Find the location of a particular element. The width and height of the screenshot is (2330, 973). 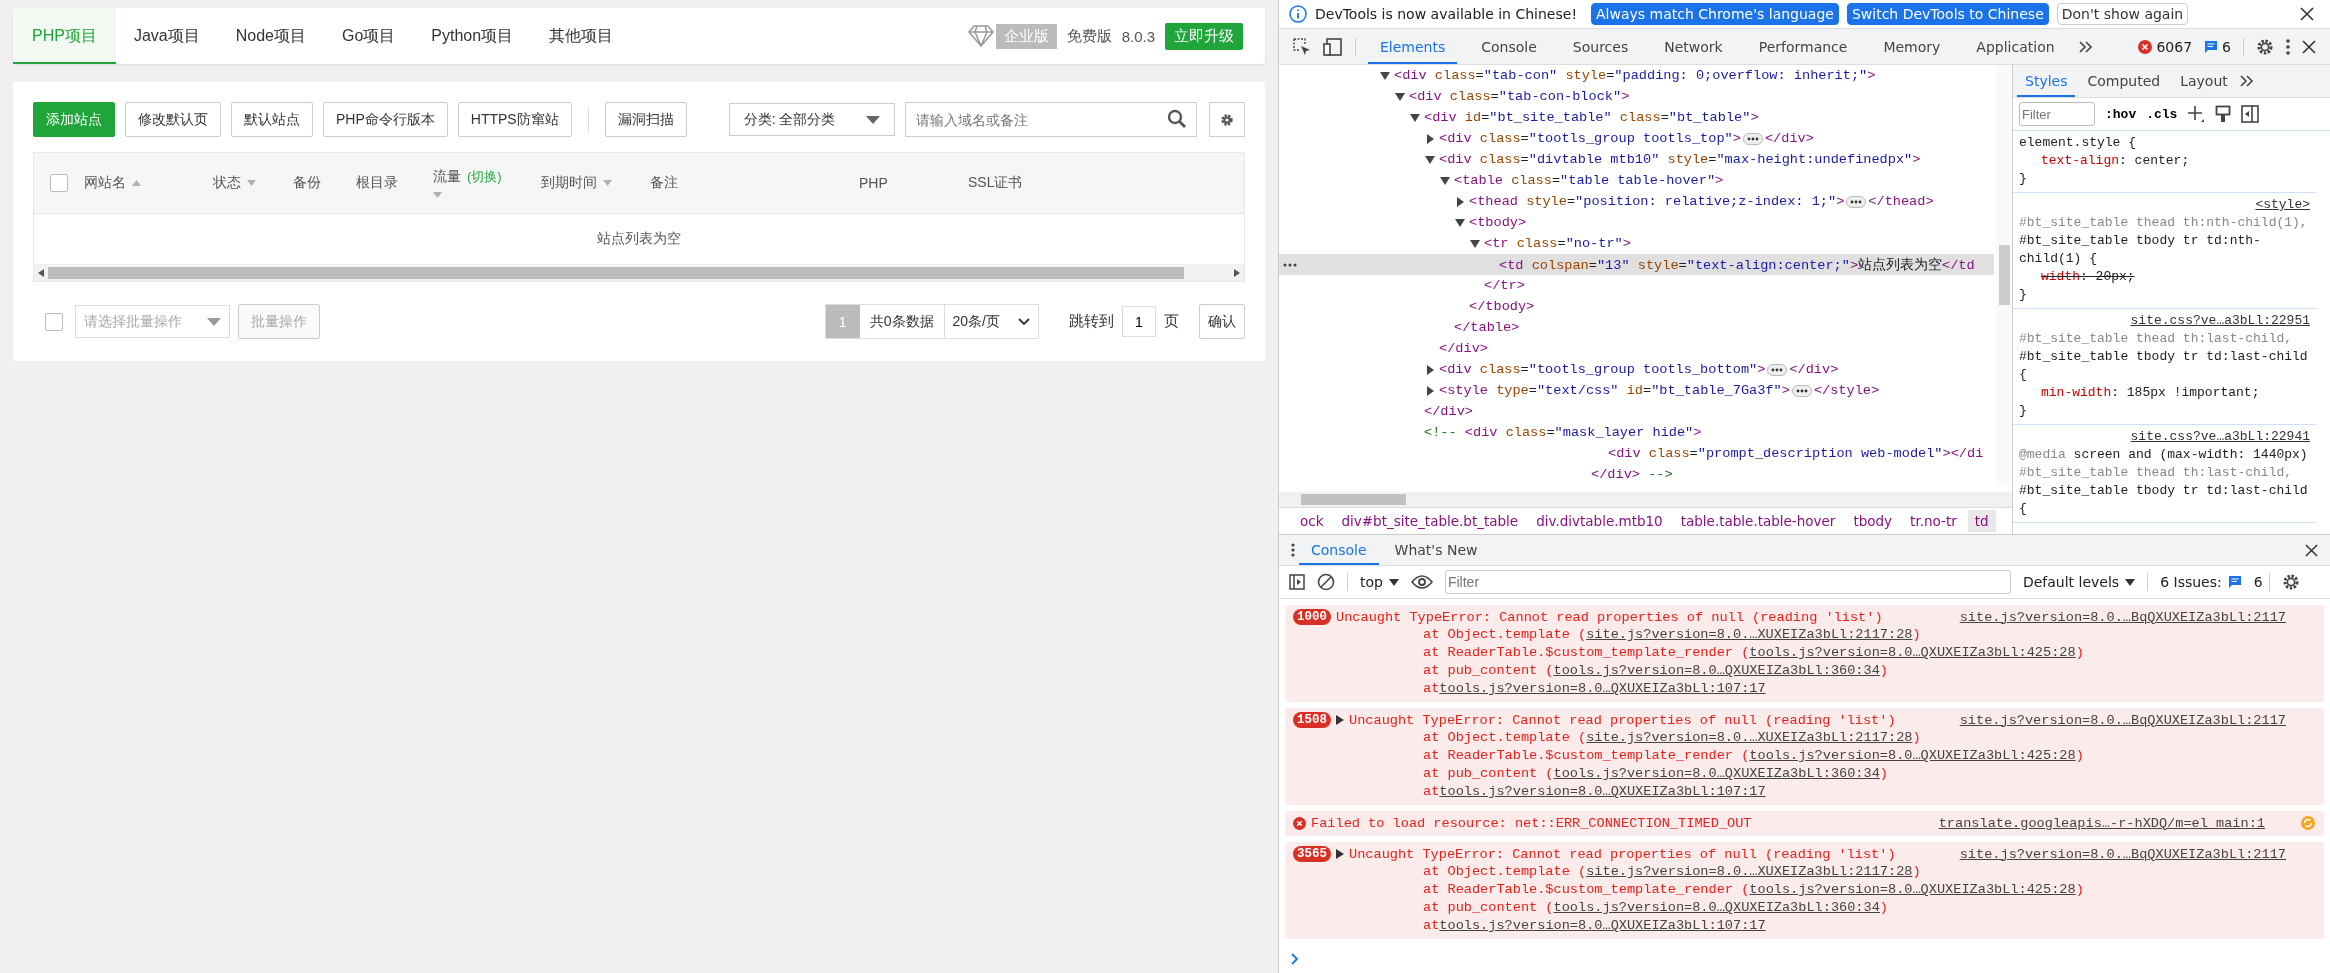

toolbar-button: 修改默认页 is located at coordinates (173, 119).